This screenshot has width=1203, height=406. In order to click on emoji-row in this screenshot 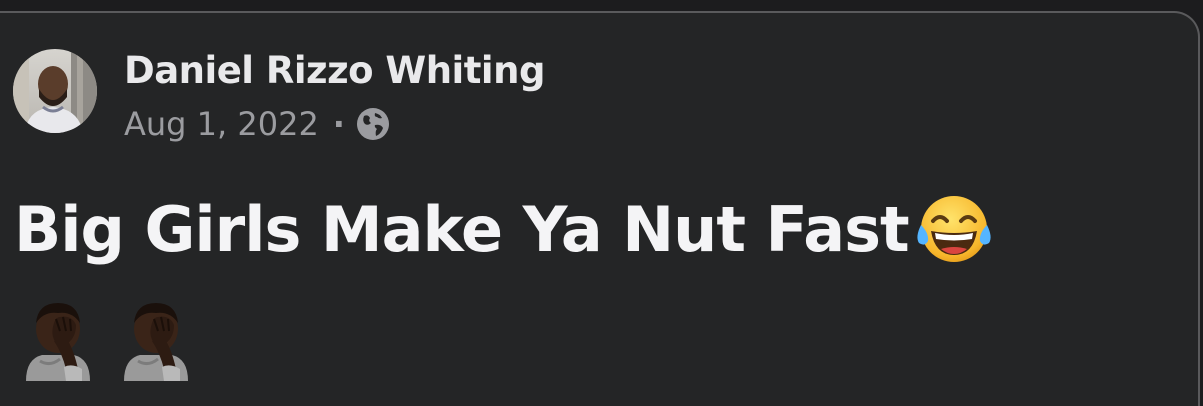, I will do `click(107, 339)`.